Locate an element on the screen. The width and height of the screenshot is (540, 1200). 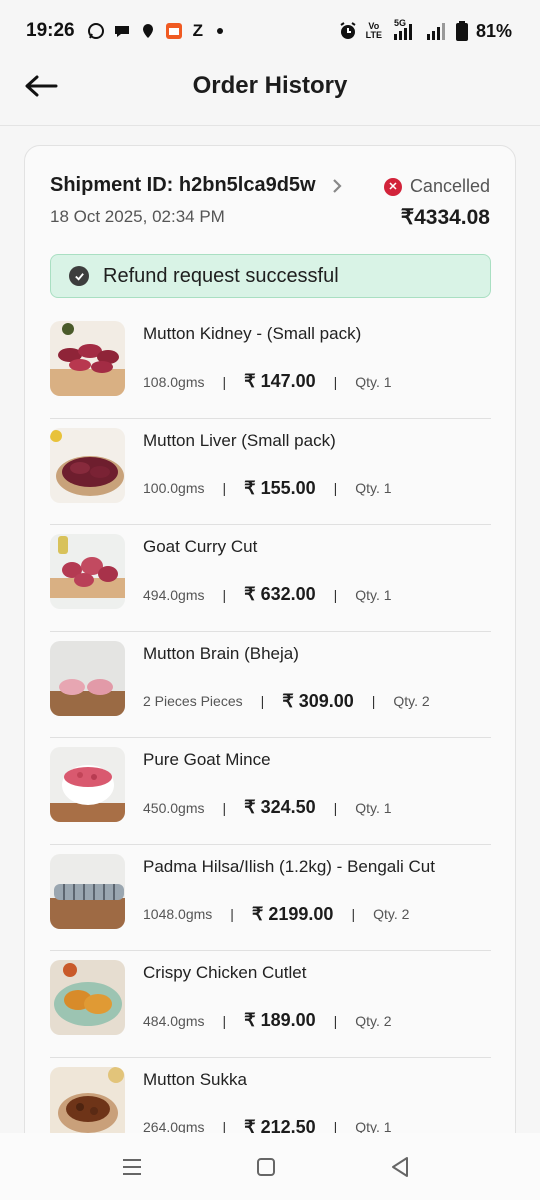
back-nav-icon is located at coordinates (400, 1167).